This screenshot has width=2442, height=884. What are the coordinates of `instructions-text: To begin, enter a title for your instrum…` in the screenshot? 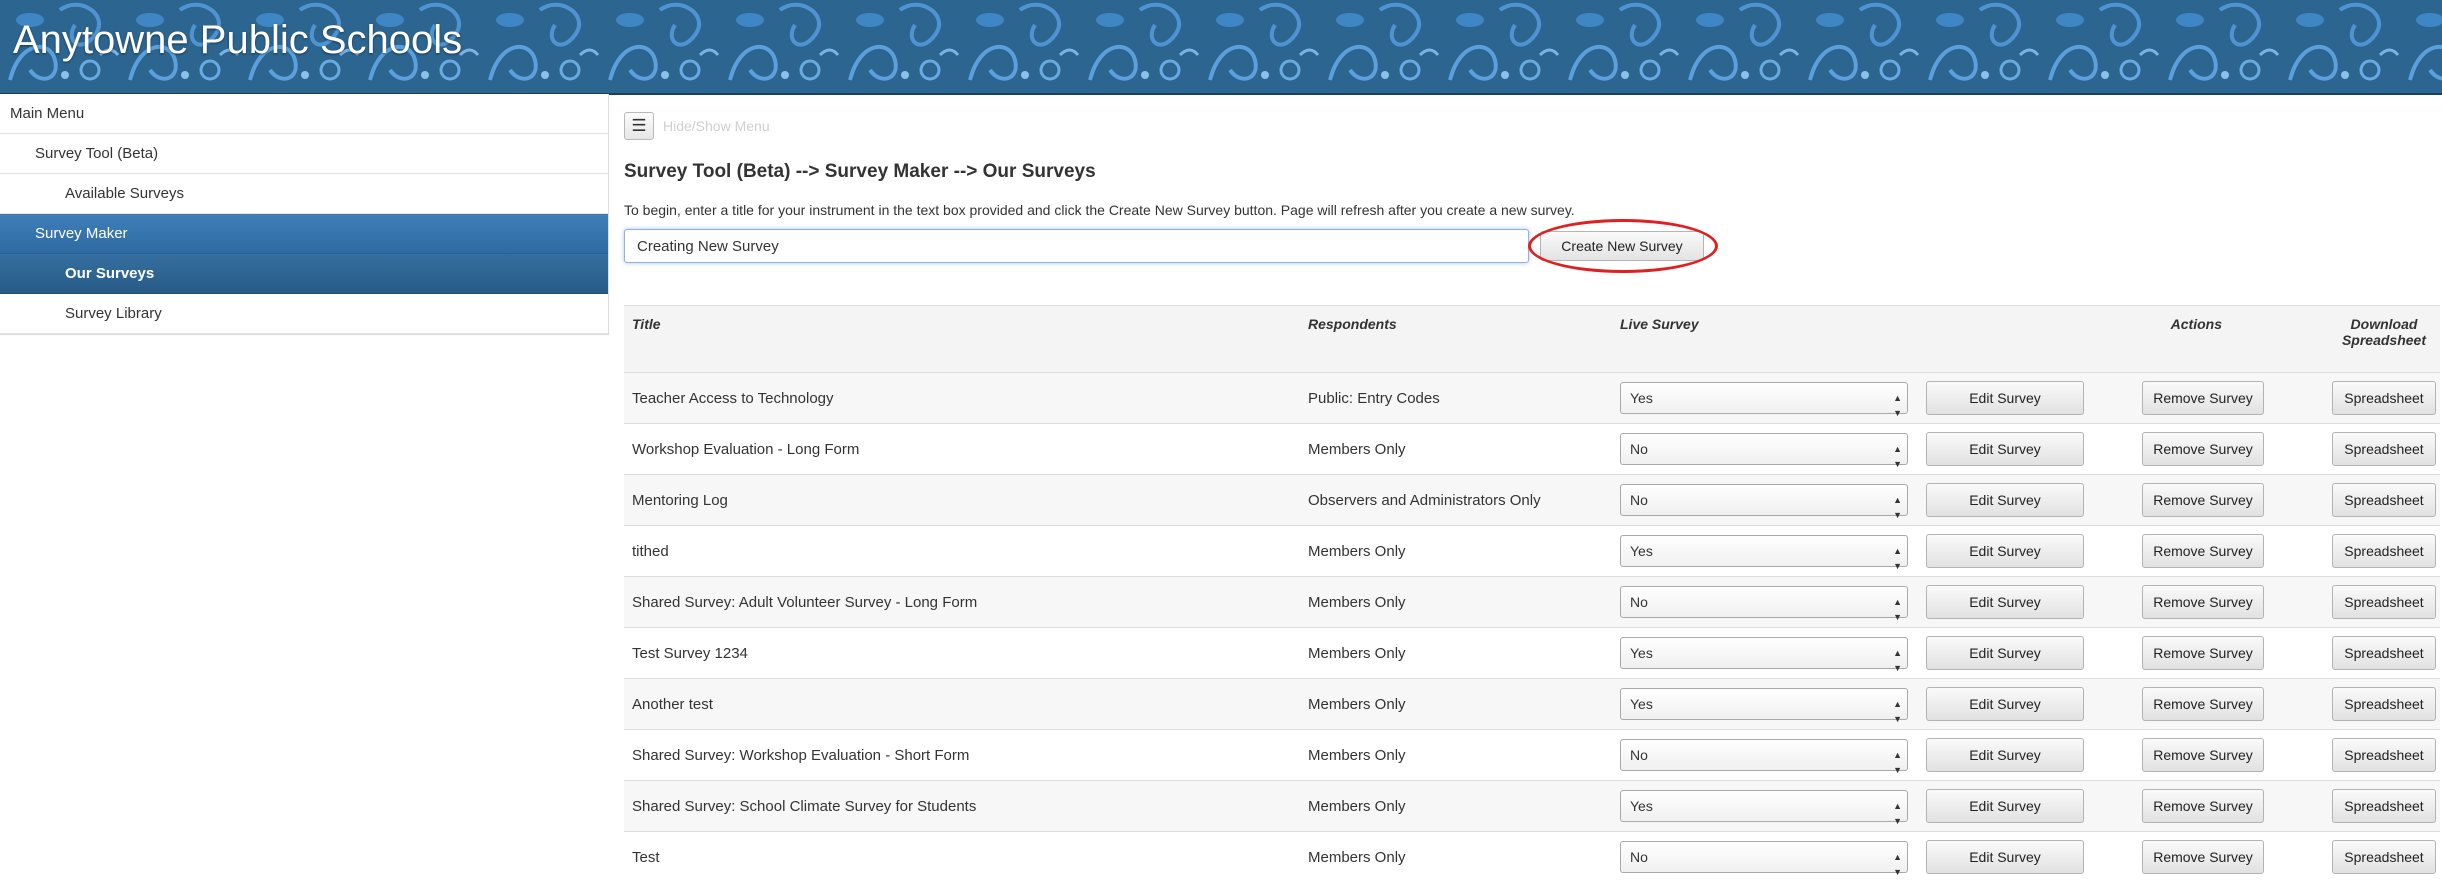 It's located at (1099, 210).